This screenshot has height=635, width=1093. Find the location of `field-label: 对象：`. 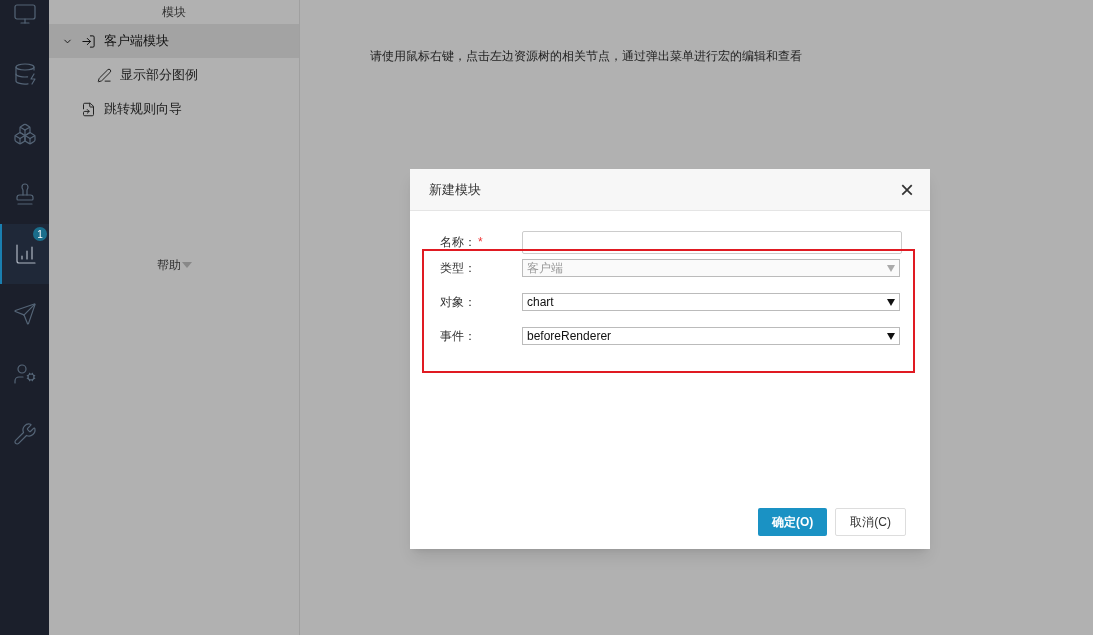

field-label: 对象： is located at coordinates (458, 302).